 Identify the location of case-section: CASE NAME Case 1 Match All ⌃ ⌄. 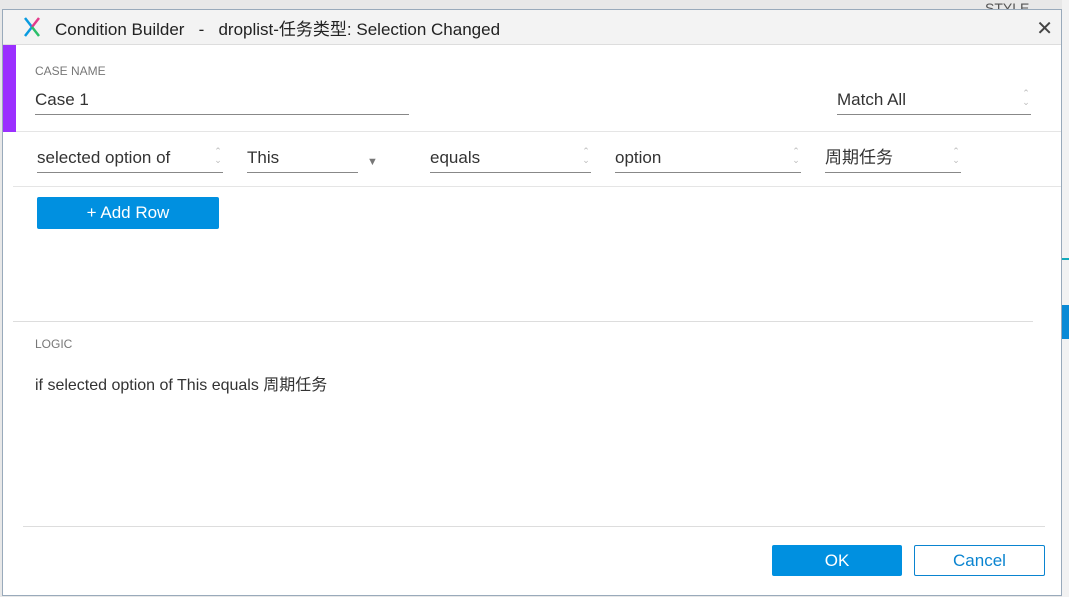
(532, 88).